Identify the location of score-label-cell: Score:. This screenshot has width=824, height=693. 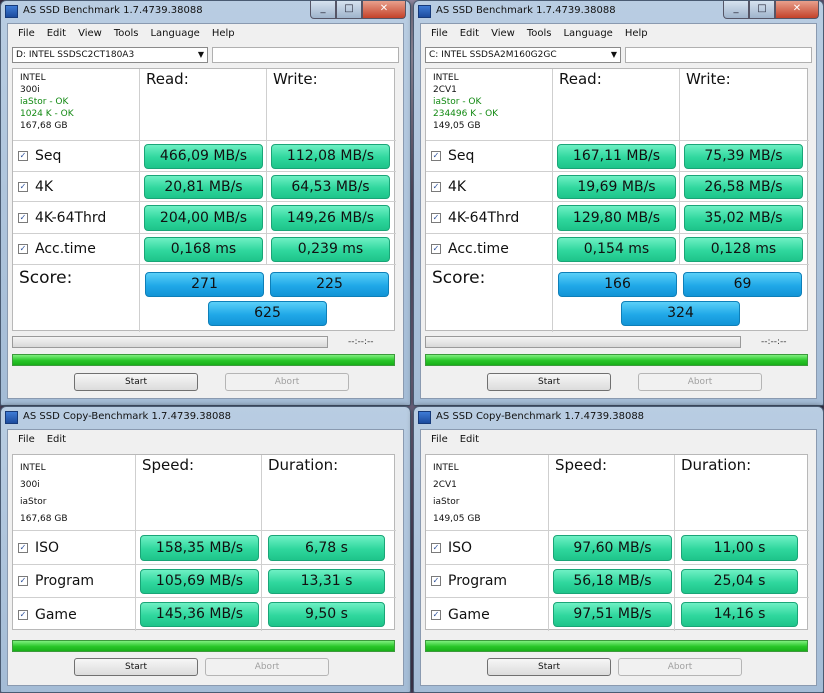
(489, 298).